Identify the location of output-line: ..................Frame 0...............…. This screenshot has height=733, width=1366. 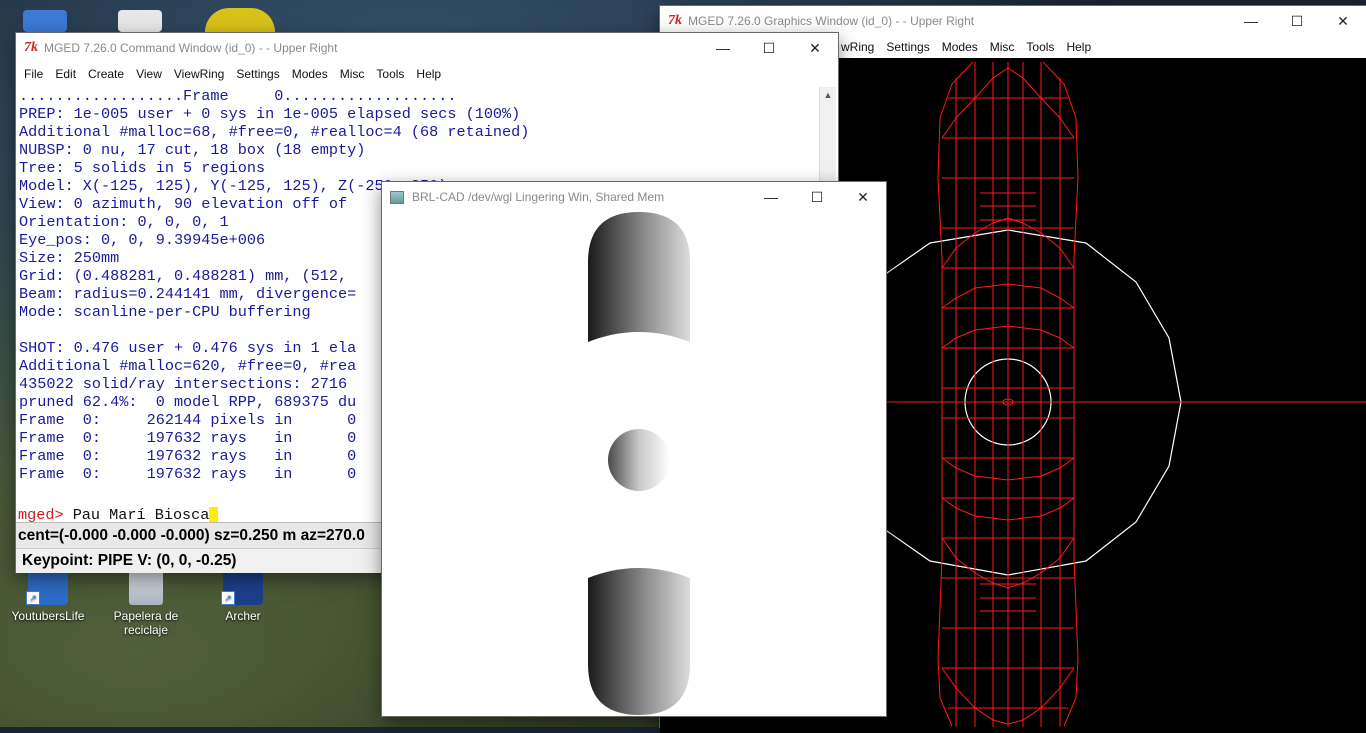
(238, 96).